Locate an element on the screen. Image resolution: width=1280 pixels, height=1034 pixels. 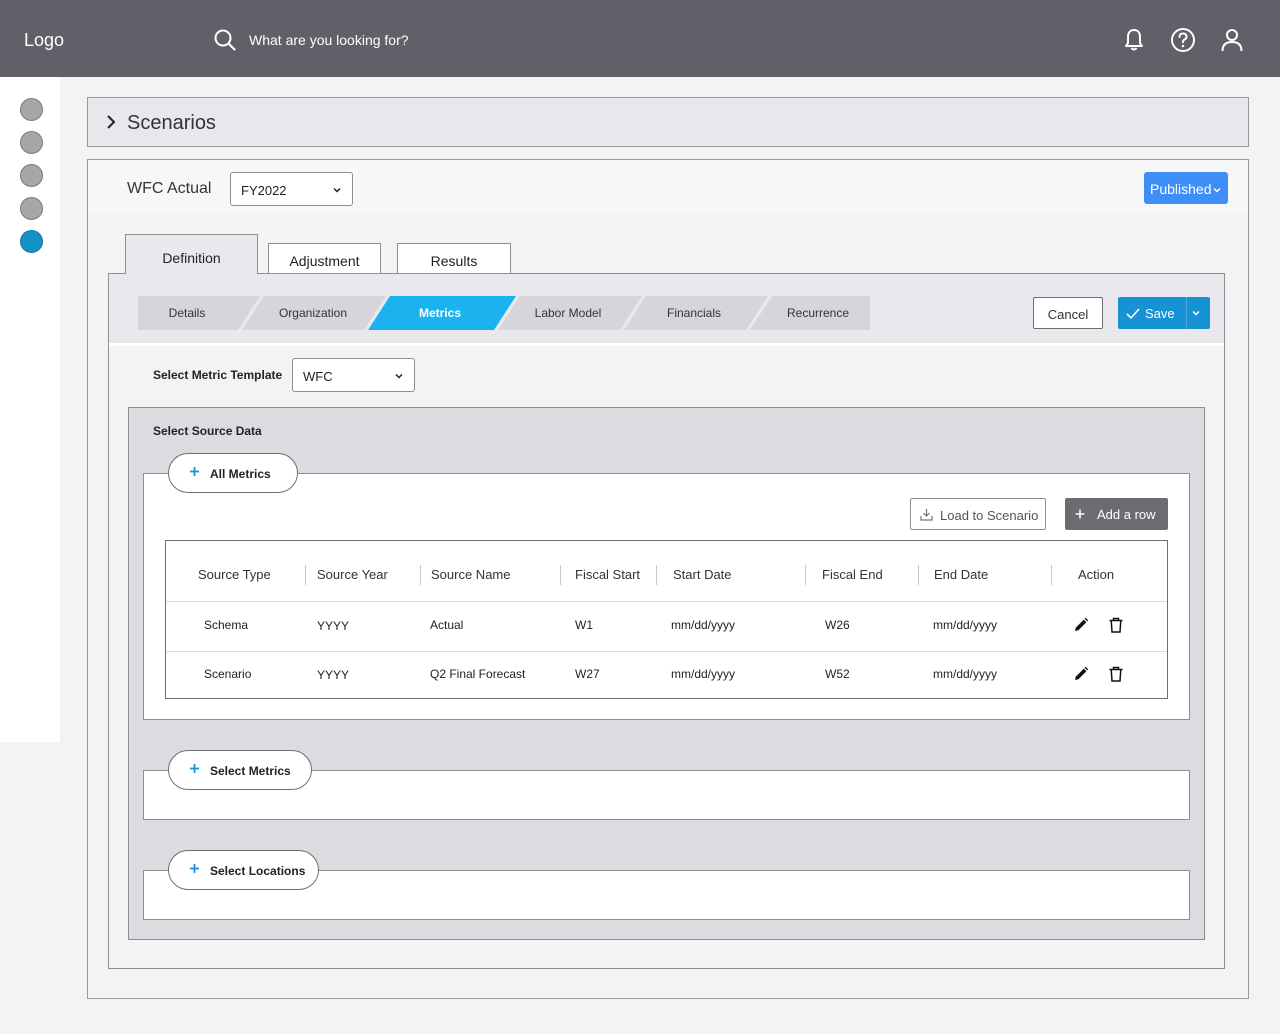
load-to-scenario-label: Load to Scenario is located at coordinates (989, 515).